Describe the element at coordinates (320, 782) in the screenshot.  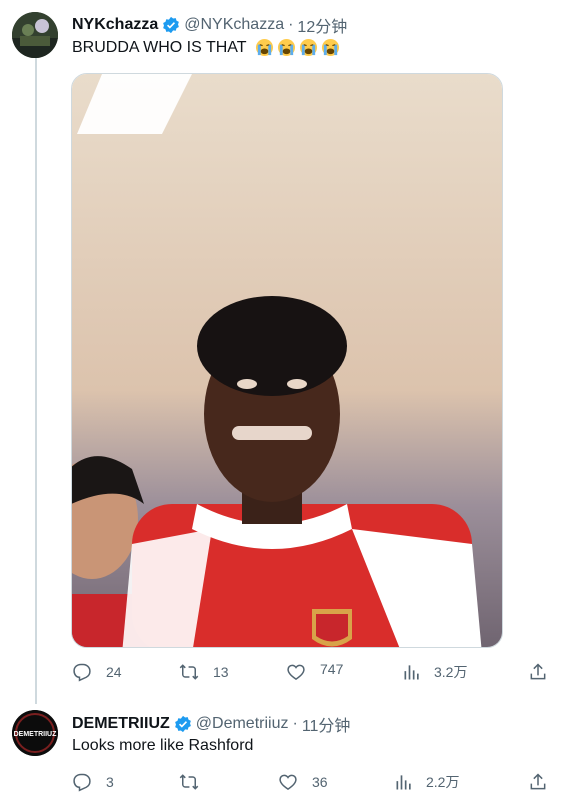
I see `like-count: 36` at that location.